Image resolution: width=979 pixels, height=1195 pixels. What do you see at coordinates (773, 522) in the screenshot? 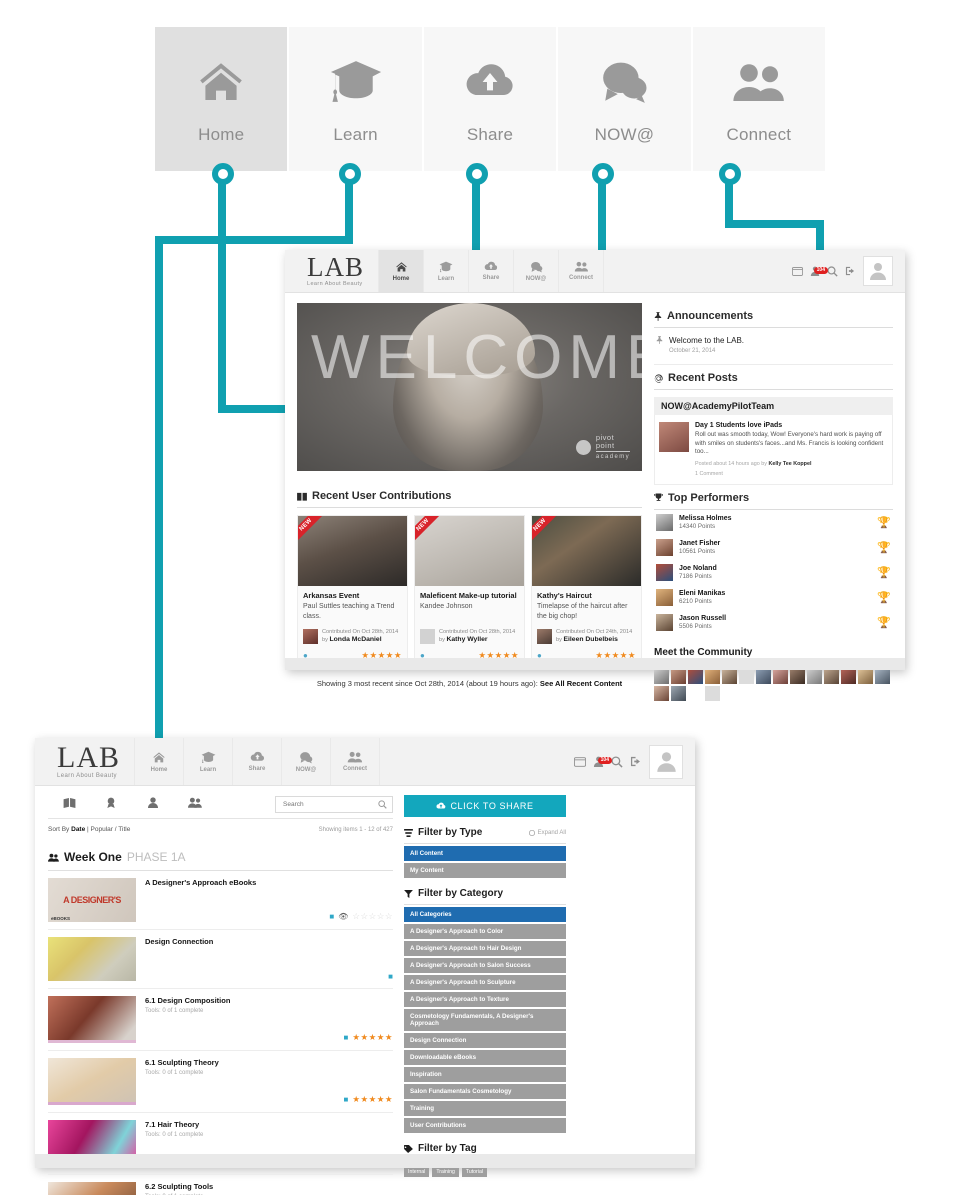
I see `performer-row: Melissa Holmes 14340 Points 🏆` at bounding box center [773, 522].